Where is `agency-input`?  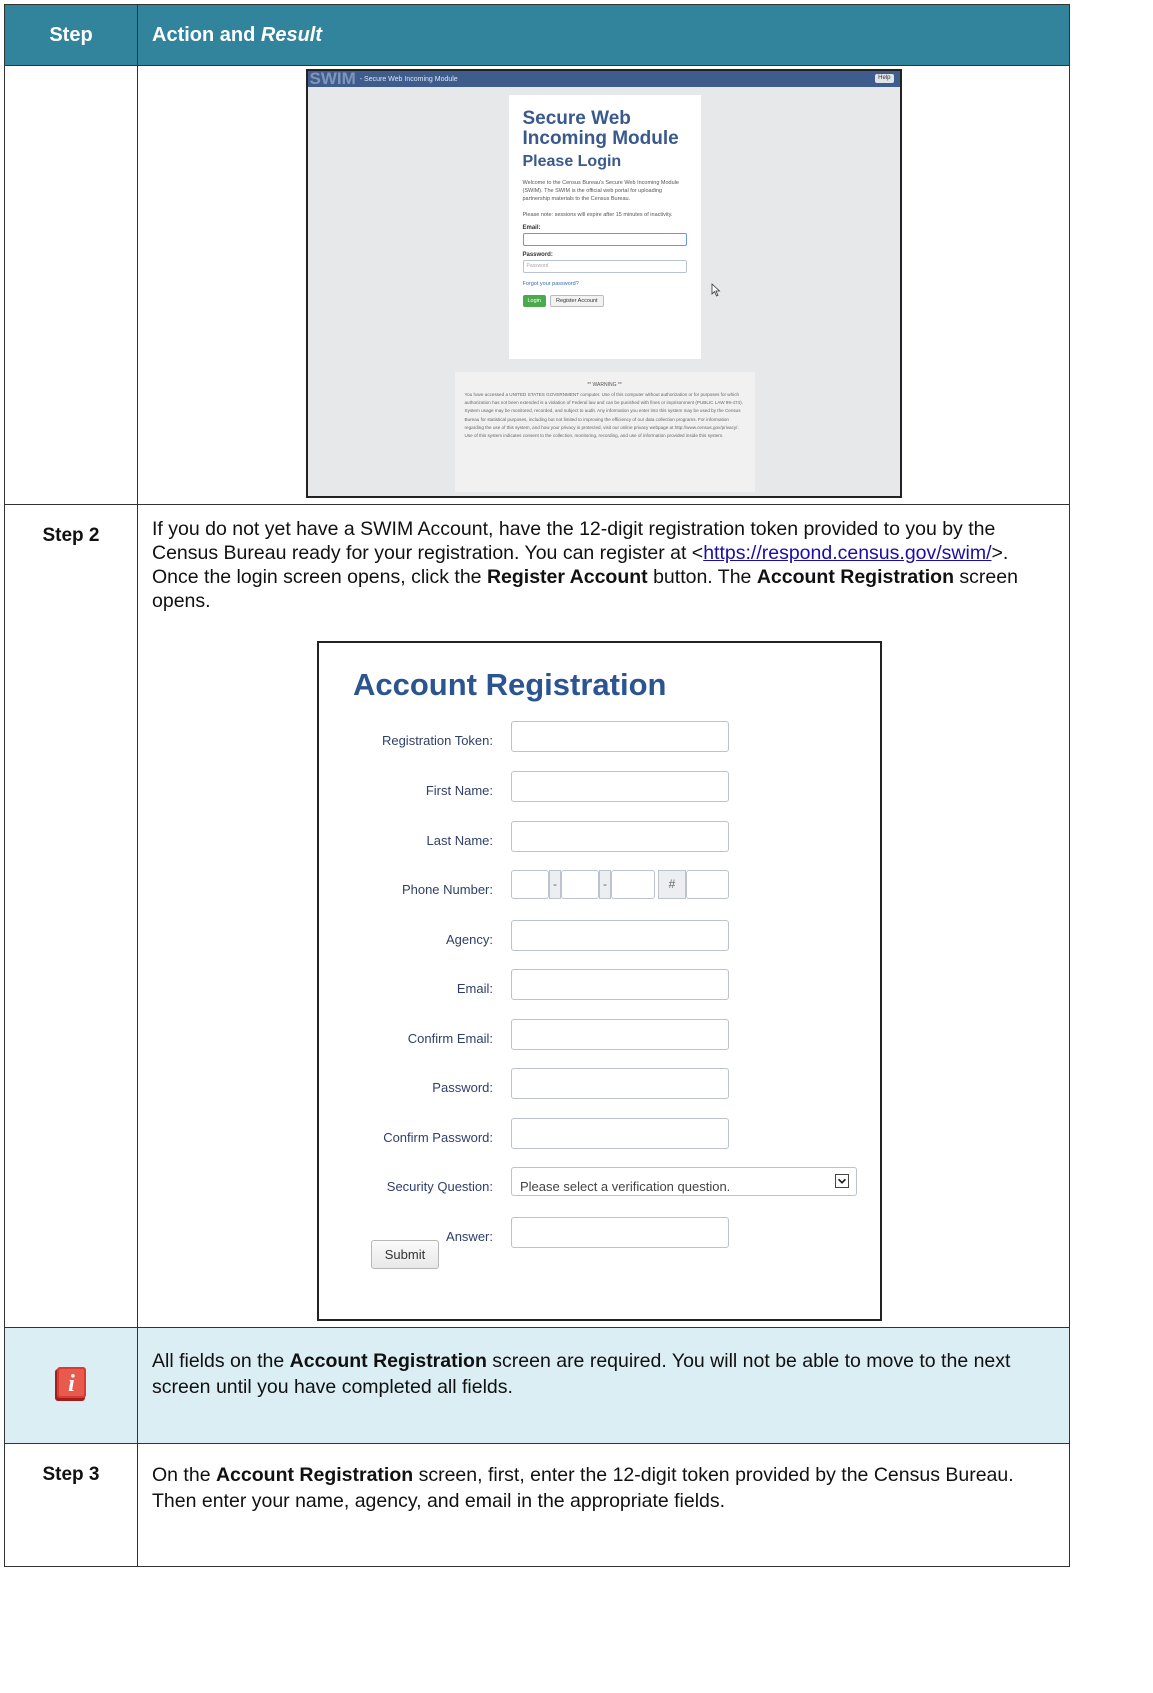 agency-input is located at coordinates (620, 935).